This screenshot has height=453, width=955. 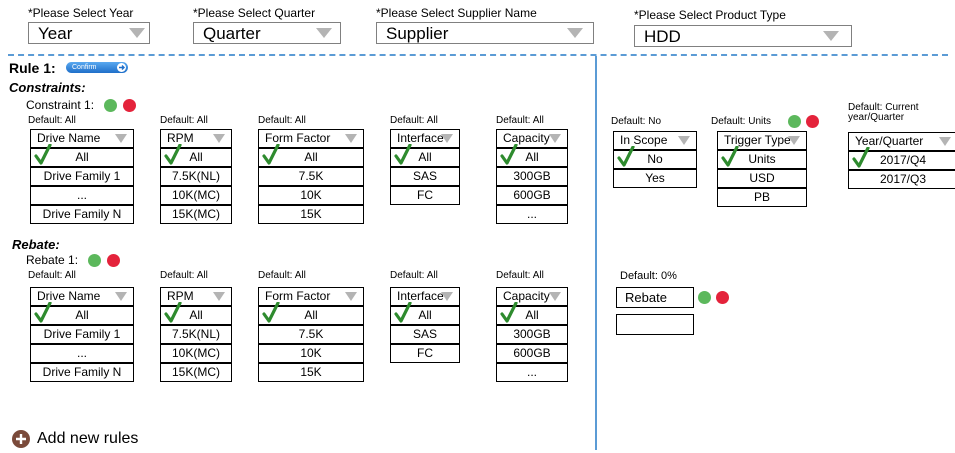 I want to click on column-dropdown-label: Year/Quarter, so click(x=889, y=141).